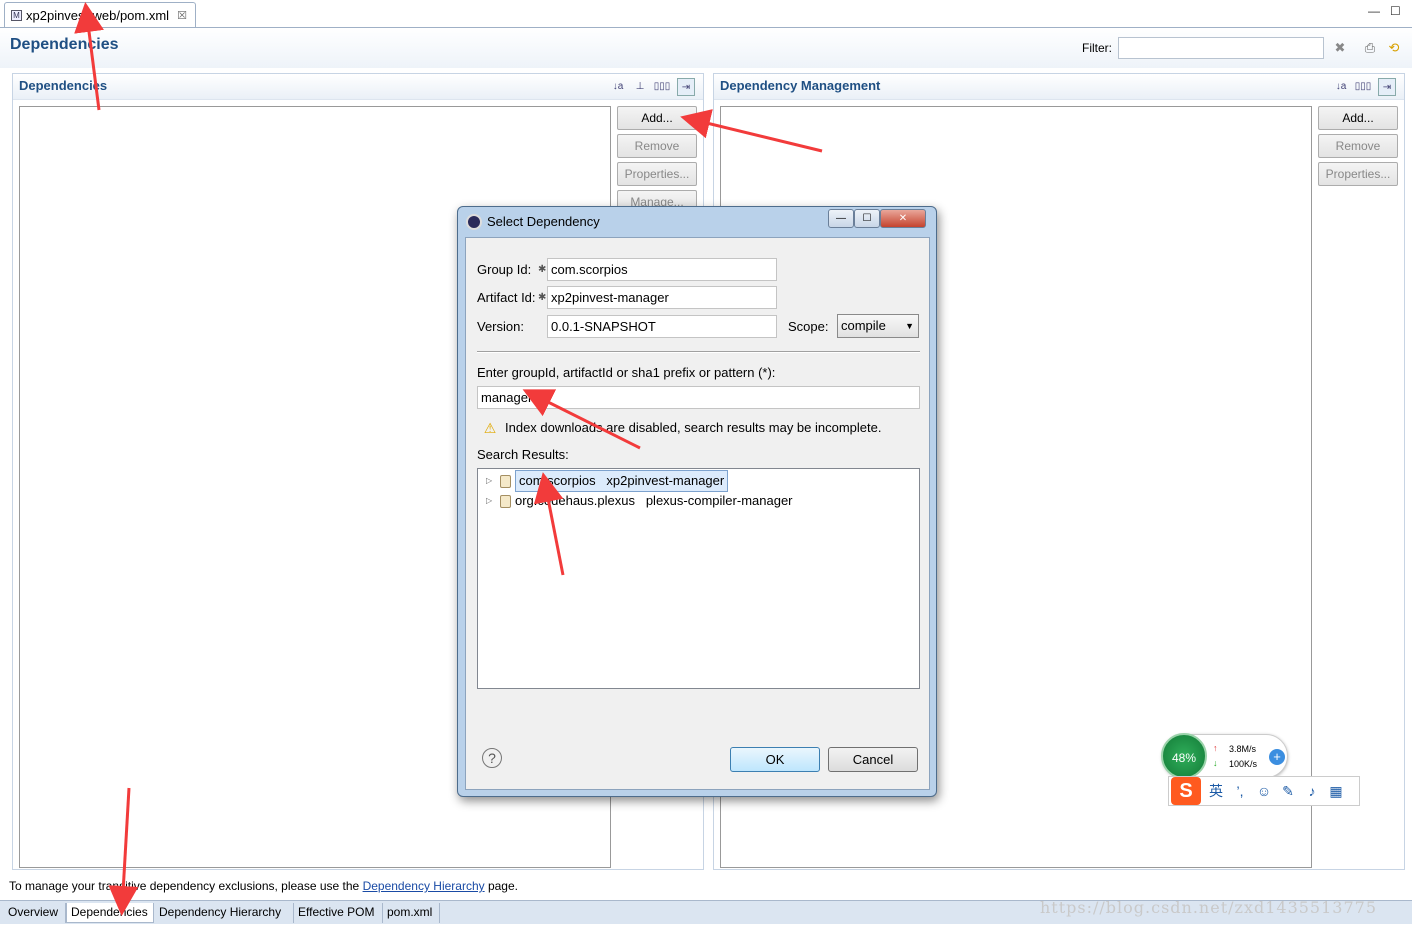  I want to click on dependencies-title: Dependencies, so click(63, 85).